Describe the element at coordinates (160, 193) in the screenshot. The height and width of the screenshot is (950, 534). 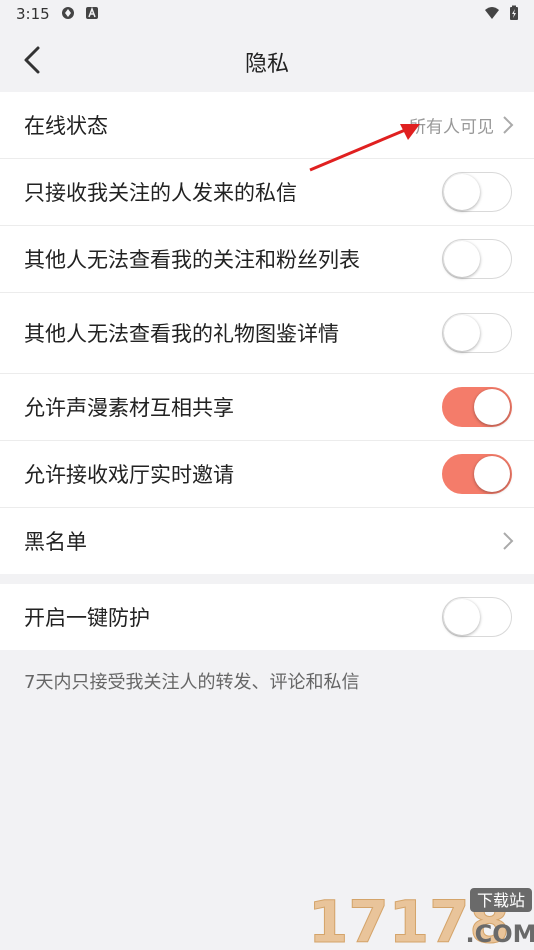
I see `row-label: 只接收我关注的人发来的私信` at that location.